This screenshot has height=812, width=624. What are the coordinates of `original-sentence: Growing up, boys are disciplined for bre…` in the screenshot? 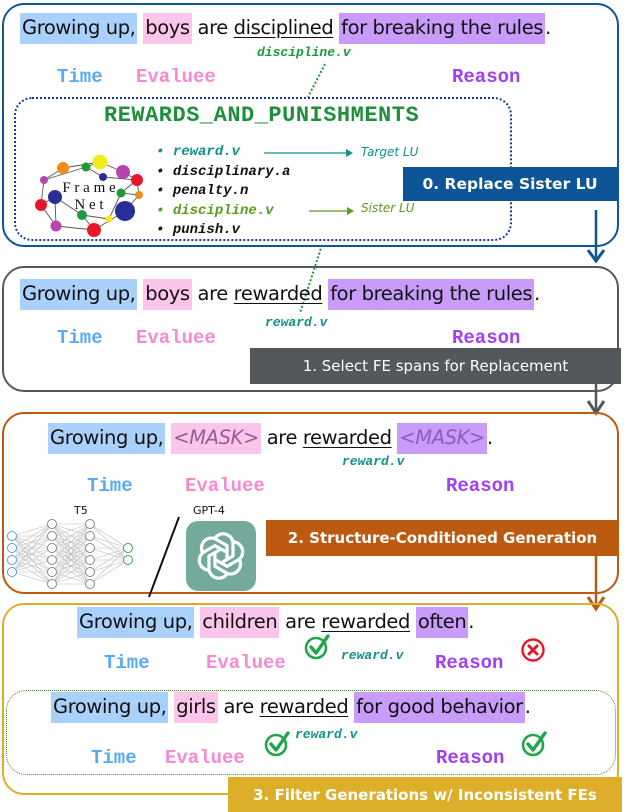 It's located at (285, 28).